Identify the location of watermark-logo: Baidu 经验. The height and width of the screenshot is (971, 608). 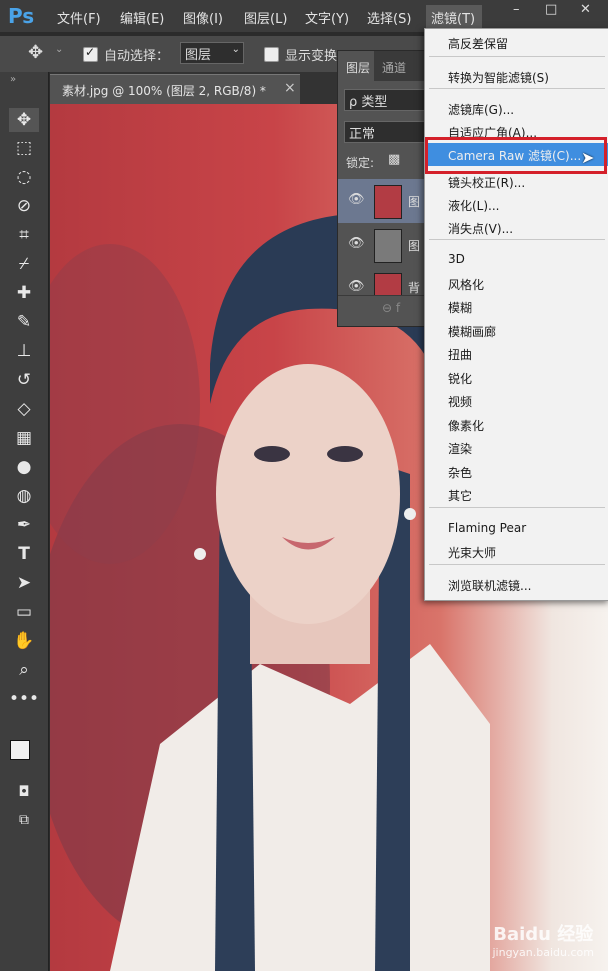
(543, 934).